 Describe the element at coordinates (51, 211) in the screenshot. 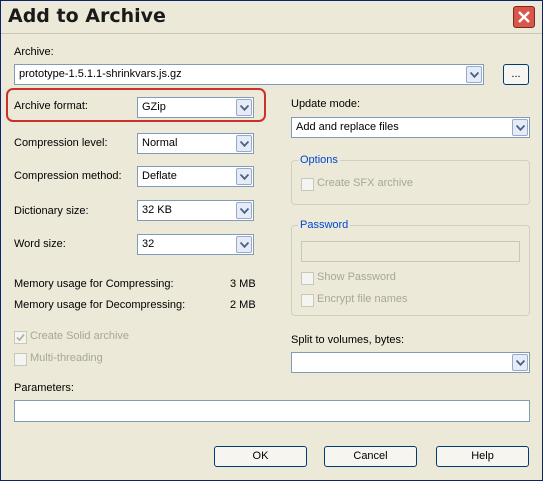

I see `dictionary-size-label: Dictionary size:` at that location.